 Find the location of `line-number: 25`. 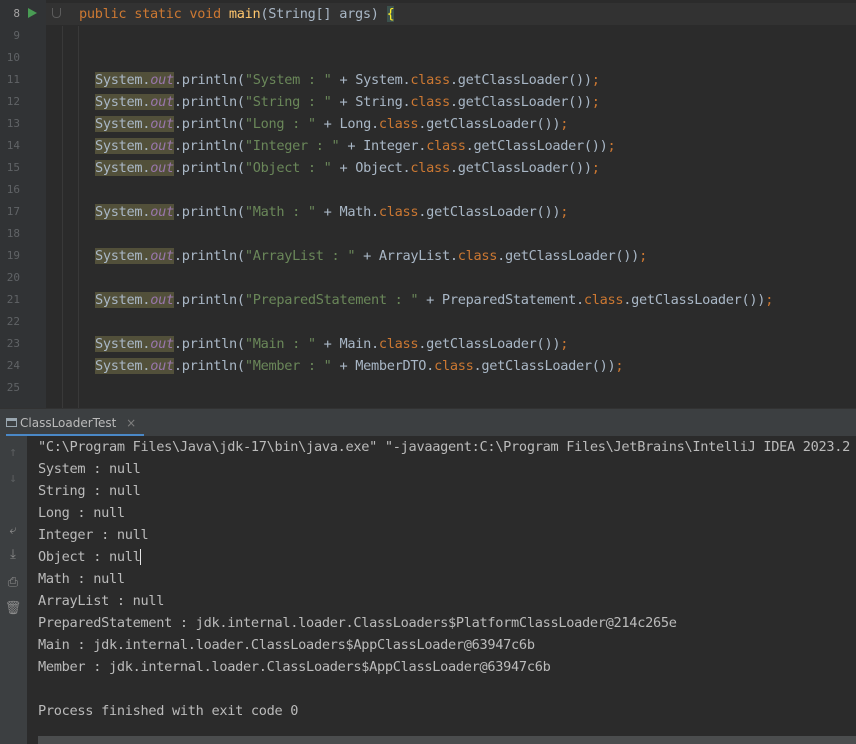

line-number: 25 is located at coordinates (13, 387).